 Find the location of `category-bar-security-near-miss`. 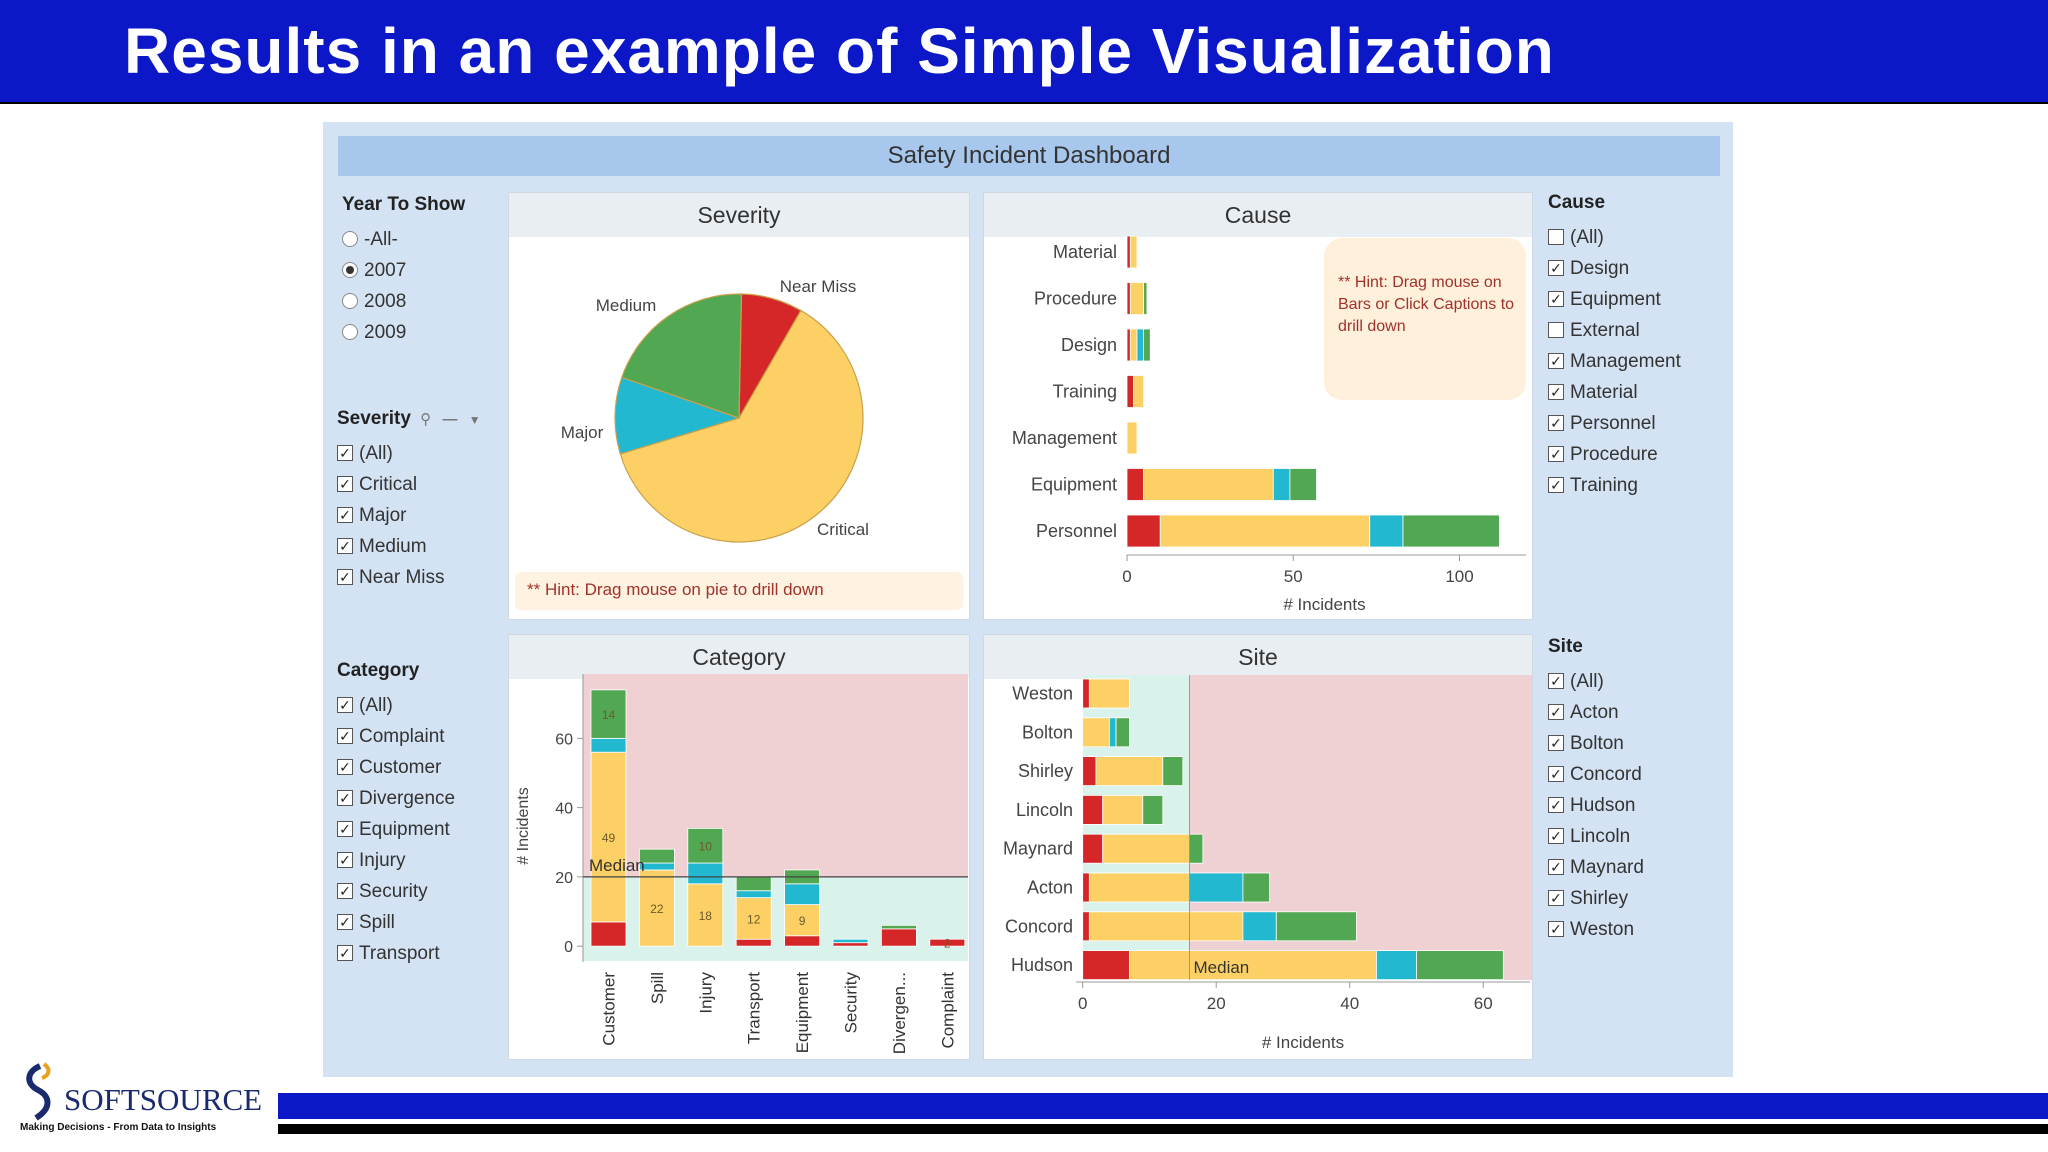

category-bar-security-near-miss is located at coordinates (850, 944).